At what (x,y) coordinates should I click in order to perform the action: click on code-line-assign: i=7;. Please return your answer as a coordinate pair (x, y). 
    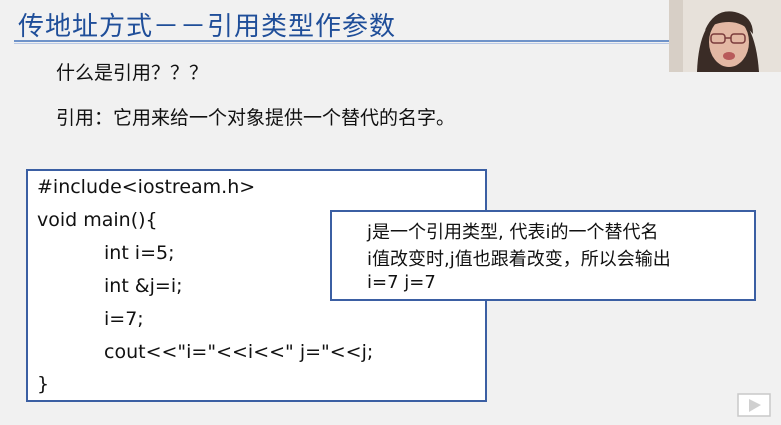
    Looking at the image, I should click on (124, 319).